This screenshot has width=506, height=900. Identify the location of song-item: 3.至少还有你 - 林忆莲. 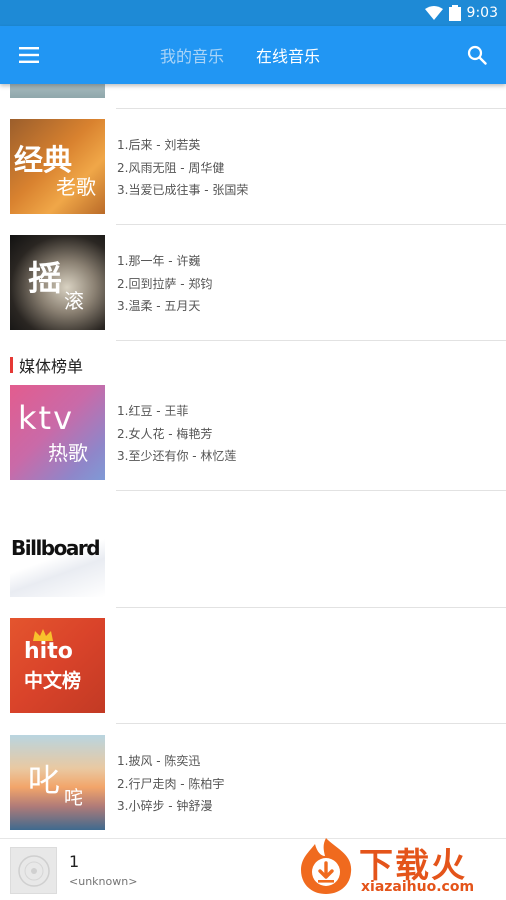
(177, 456).